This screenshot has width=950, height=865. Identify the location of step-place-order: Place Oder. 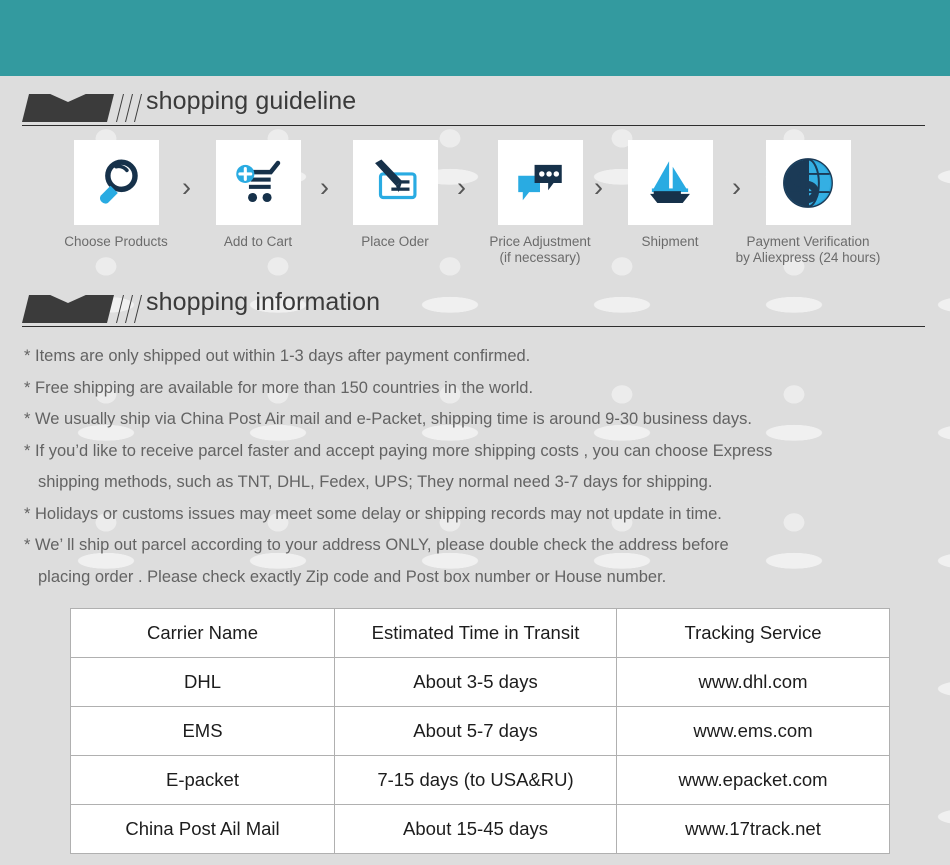
(395, 195).